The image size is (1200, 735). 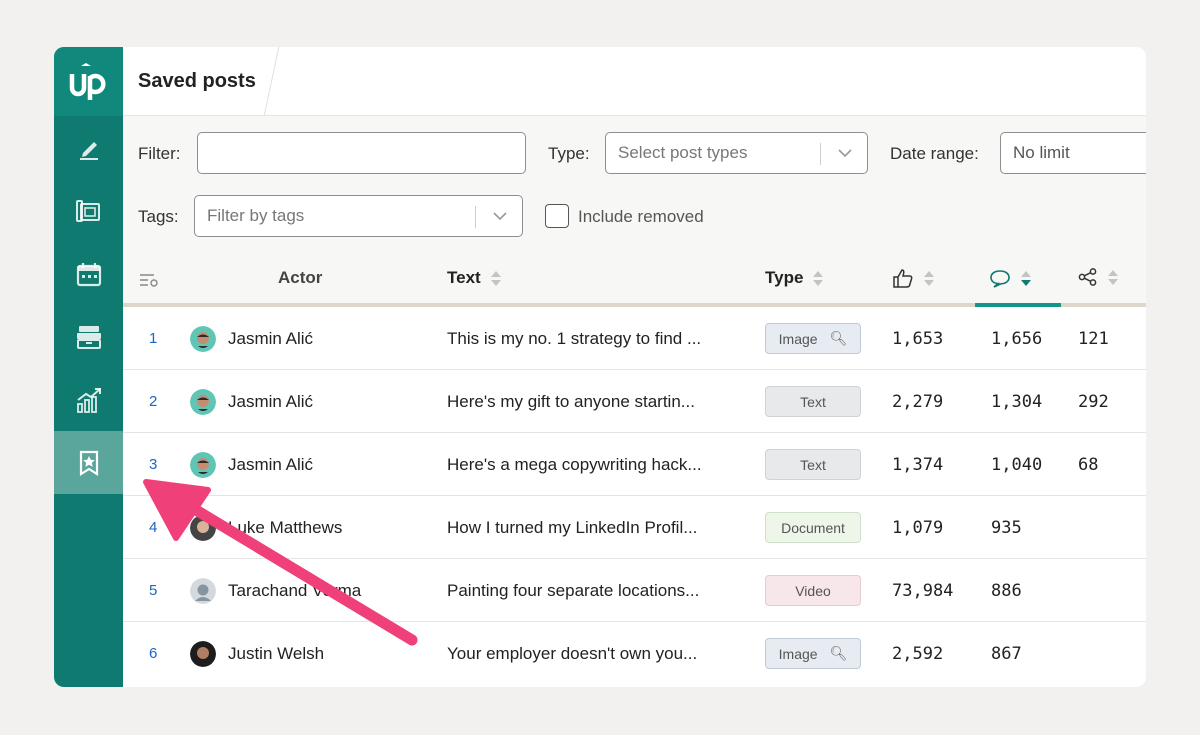 I want to click on calendar-icon, so click(x=88, y=274).